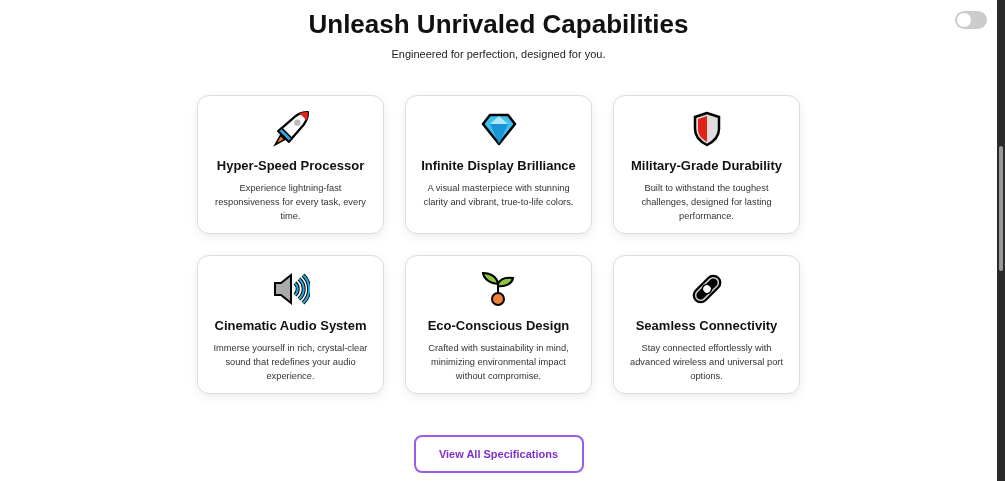 The image size is (1005, 481). I want to click on feature-description: Experience lightning-fast responsiveness for every task, every time., so click(290, 202).